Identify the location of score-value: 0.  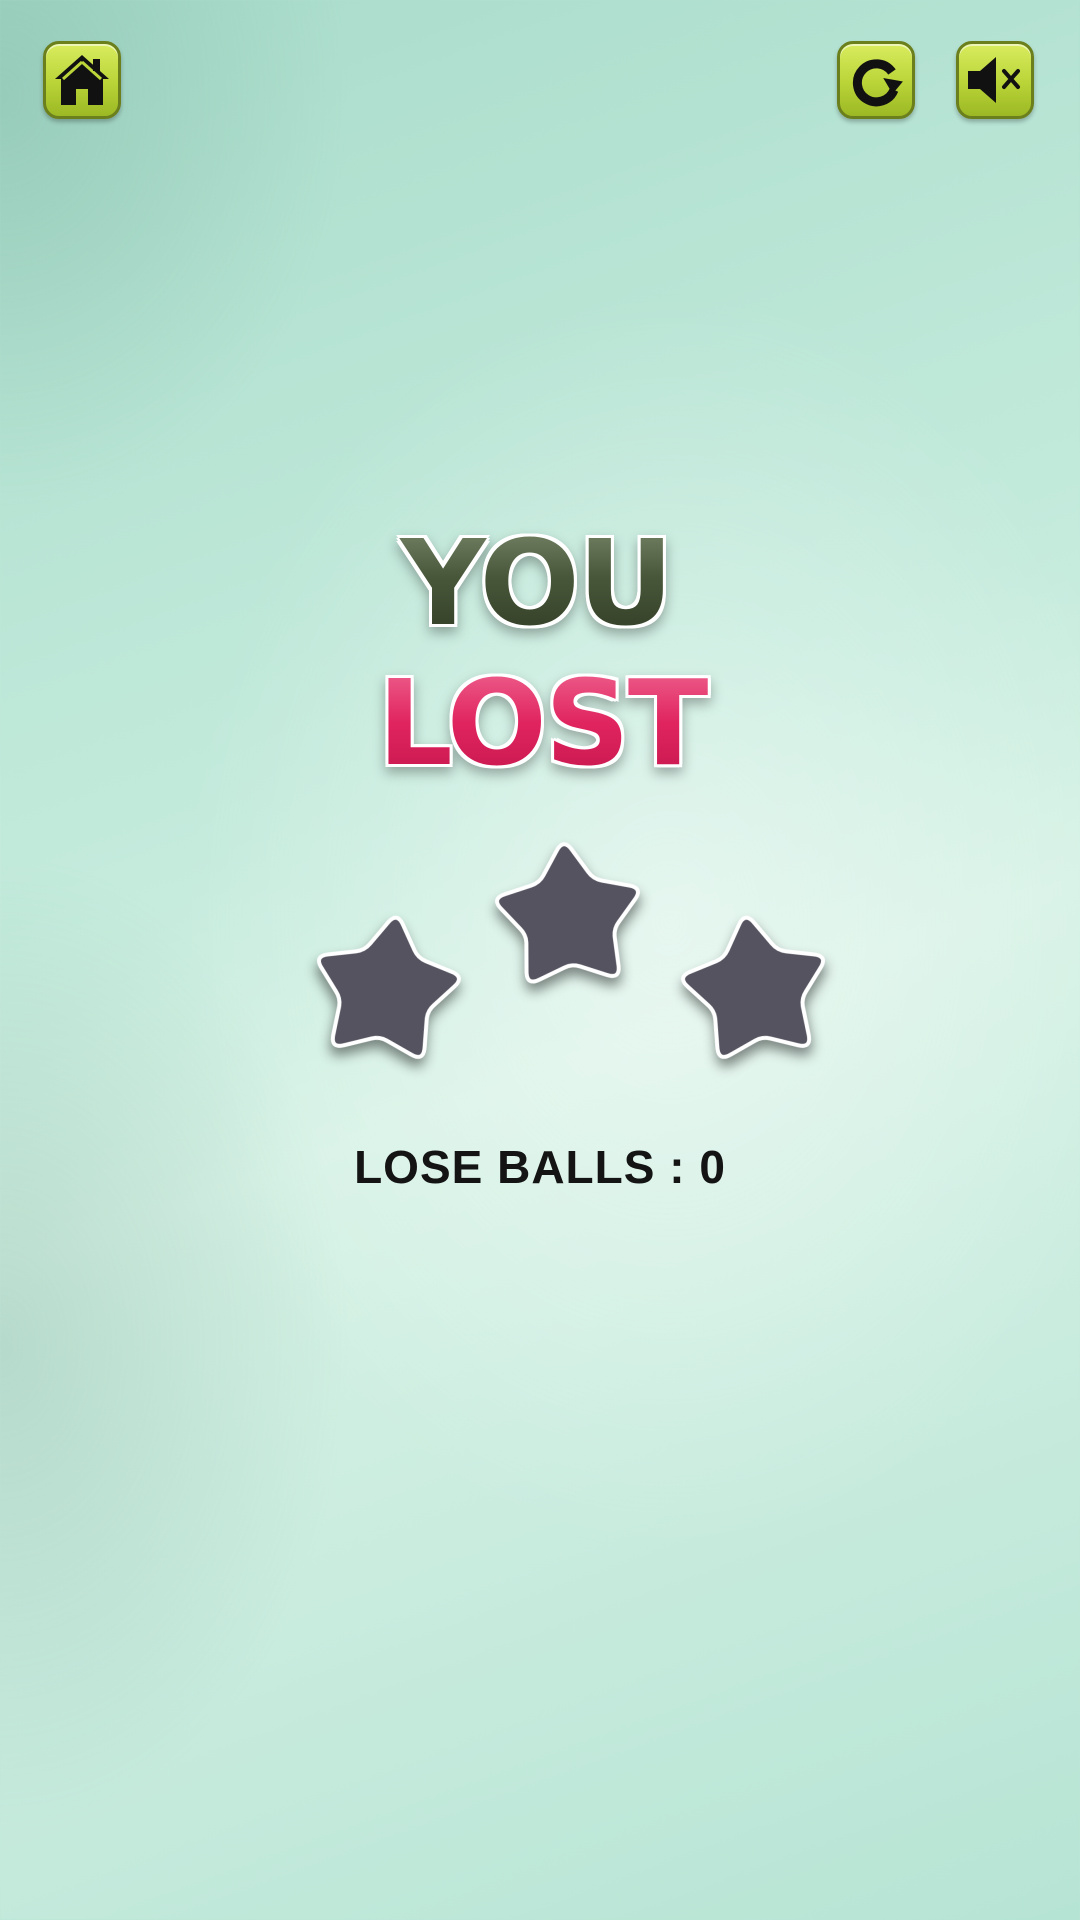
(712, 1167).